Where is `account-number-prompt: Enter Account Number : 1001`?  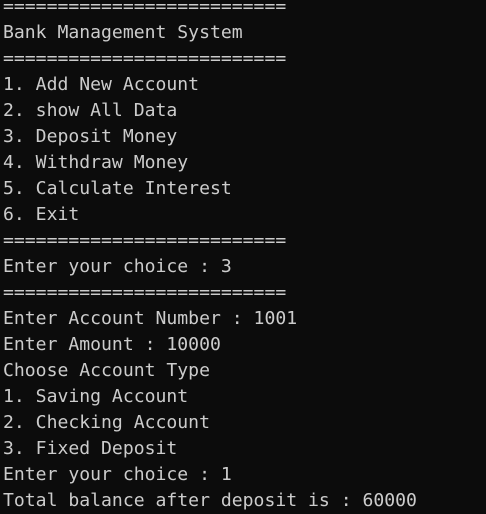 account-number-prompt: Enter Account Number : 1001 is located at coordinates (150, 318).